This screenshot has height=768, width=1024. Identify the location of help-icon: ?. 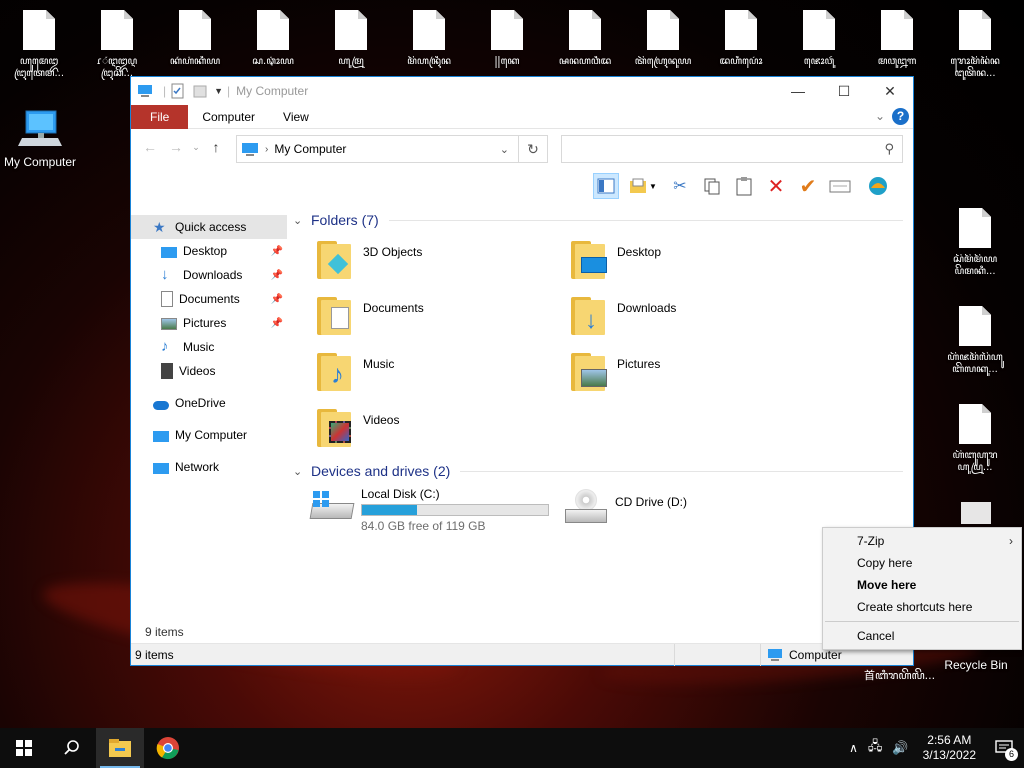
(900, 116).